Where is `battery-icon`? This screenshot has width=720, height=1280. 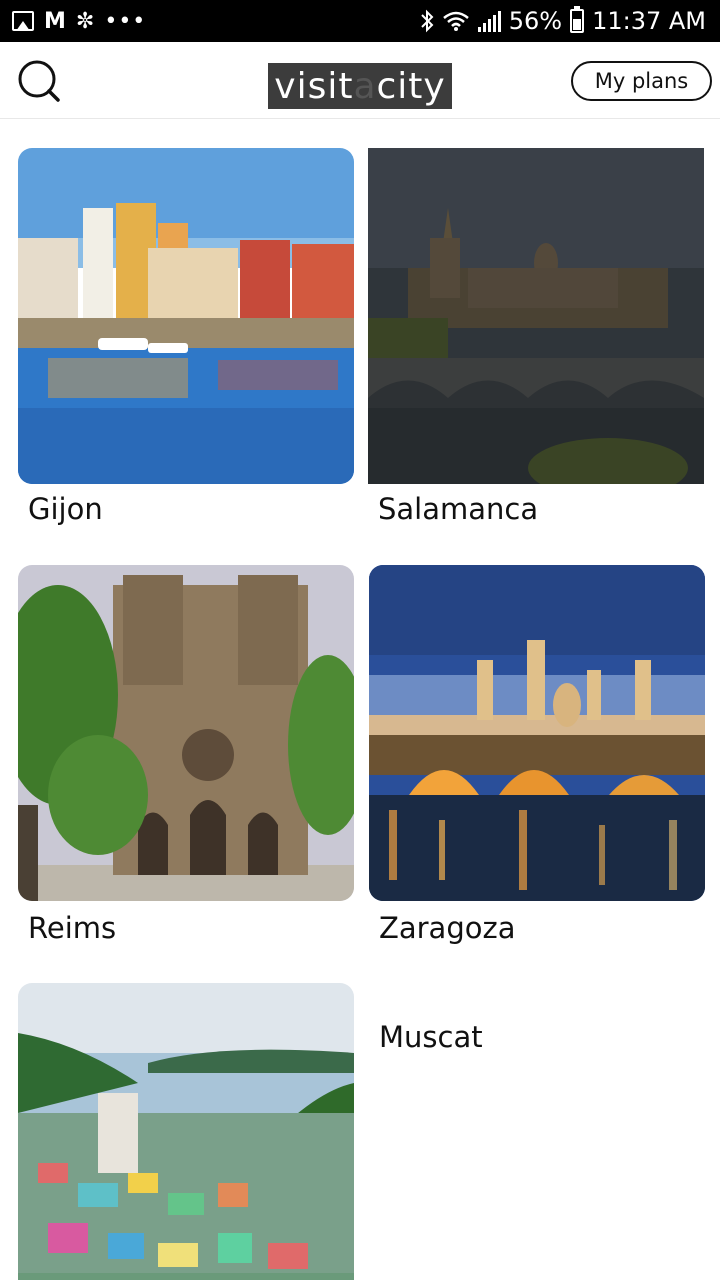
battery-icon is located at coordinates (577, 19).